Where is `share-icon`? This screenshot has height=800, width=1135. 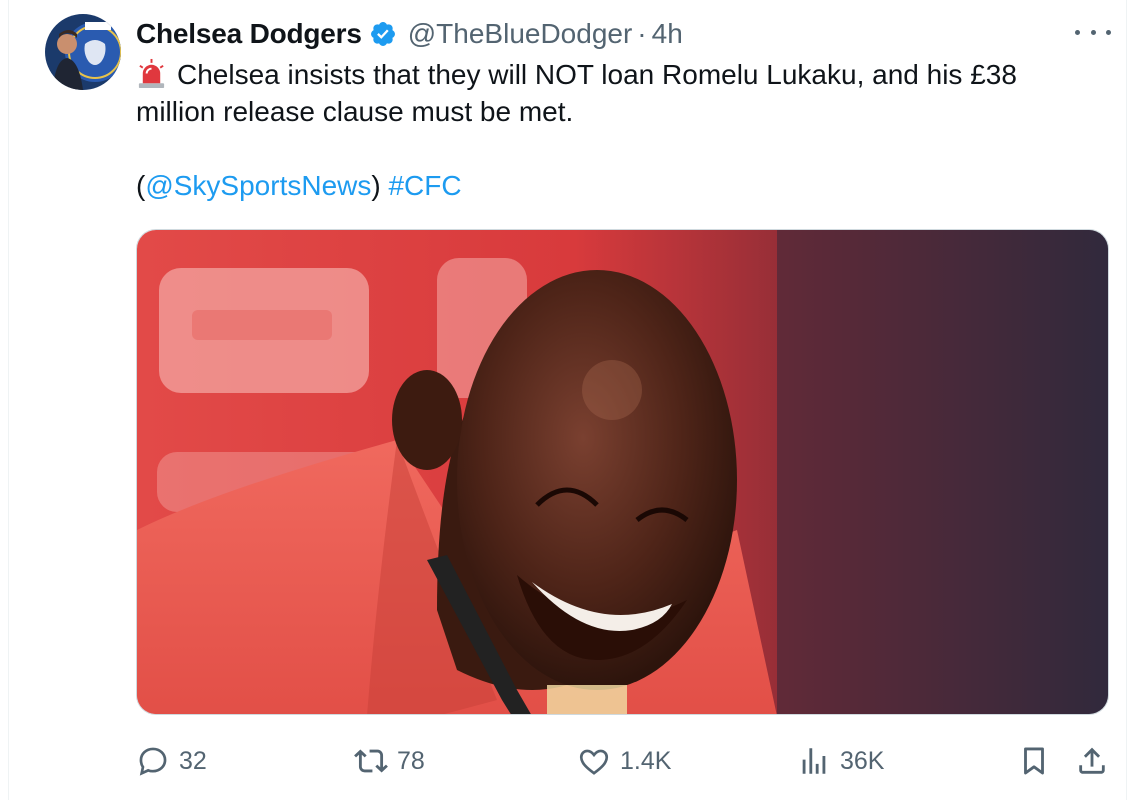
share-icon is located at coordinates (1092, 760).